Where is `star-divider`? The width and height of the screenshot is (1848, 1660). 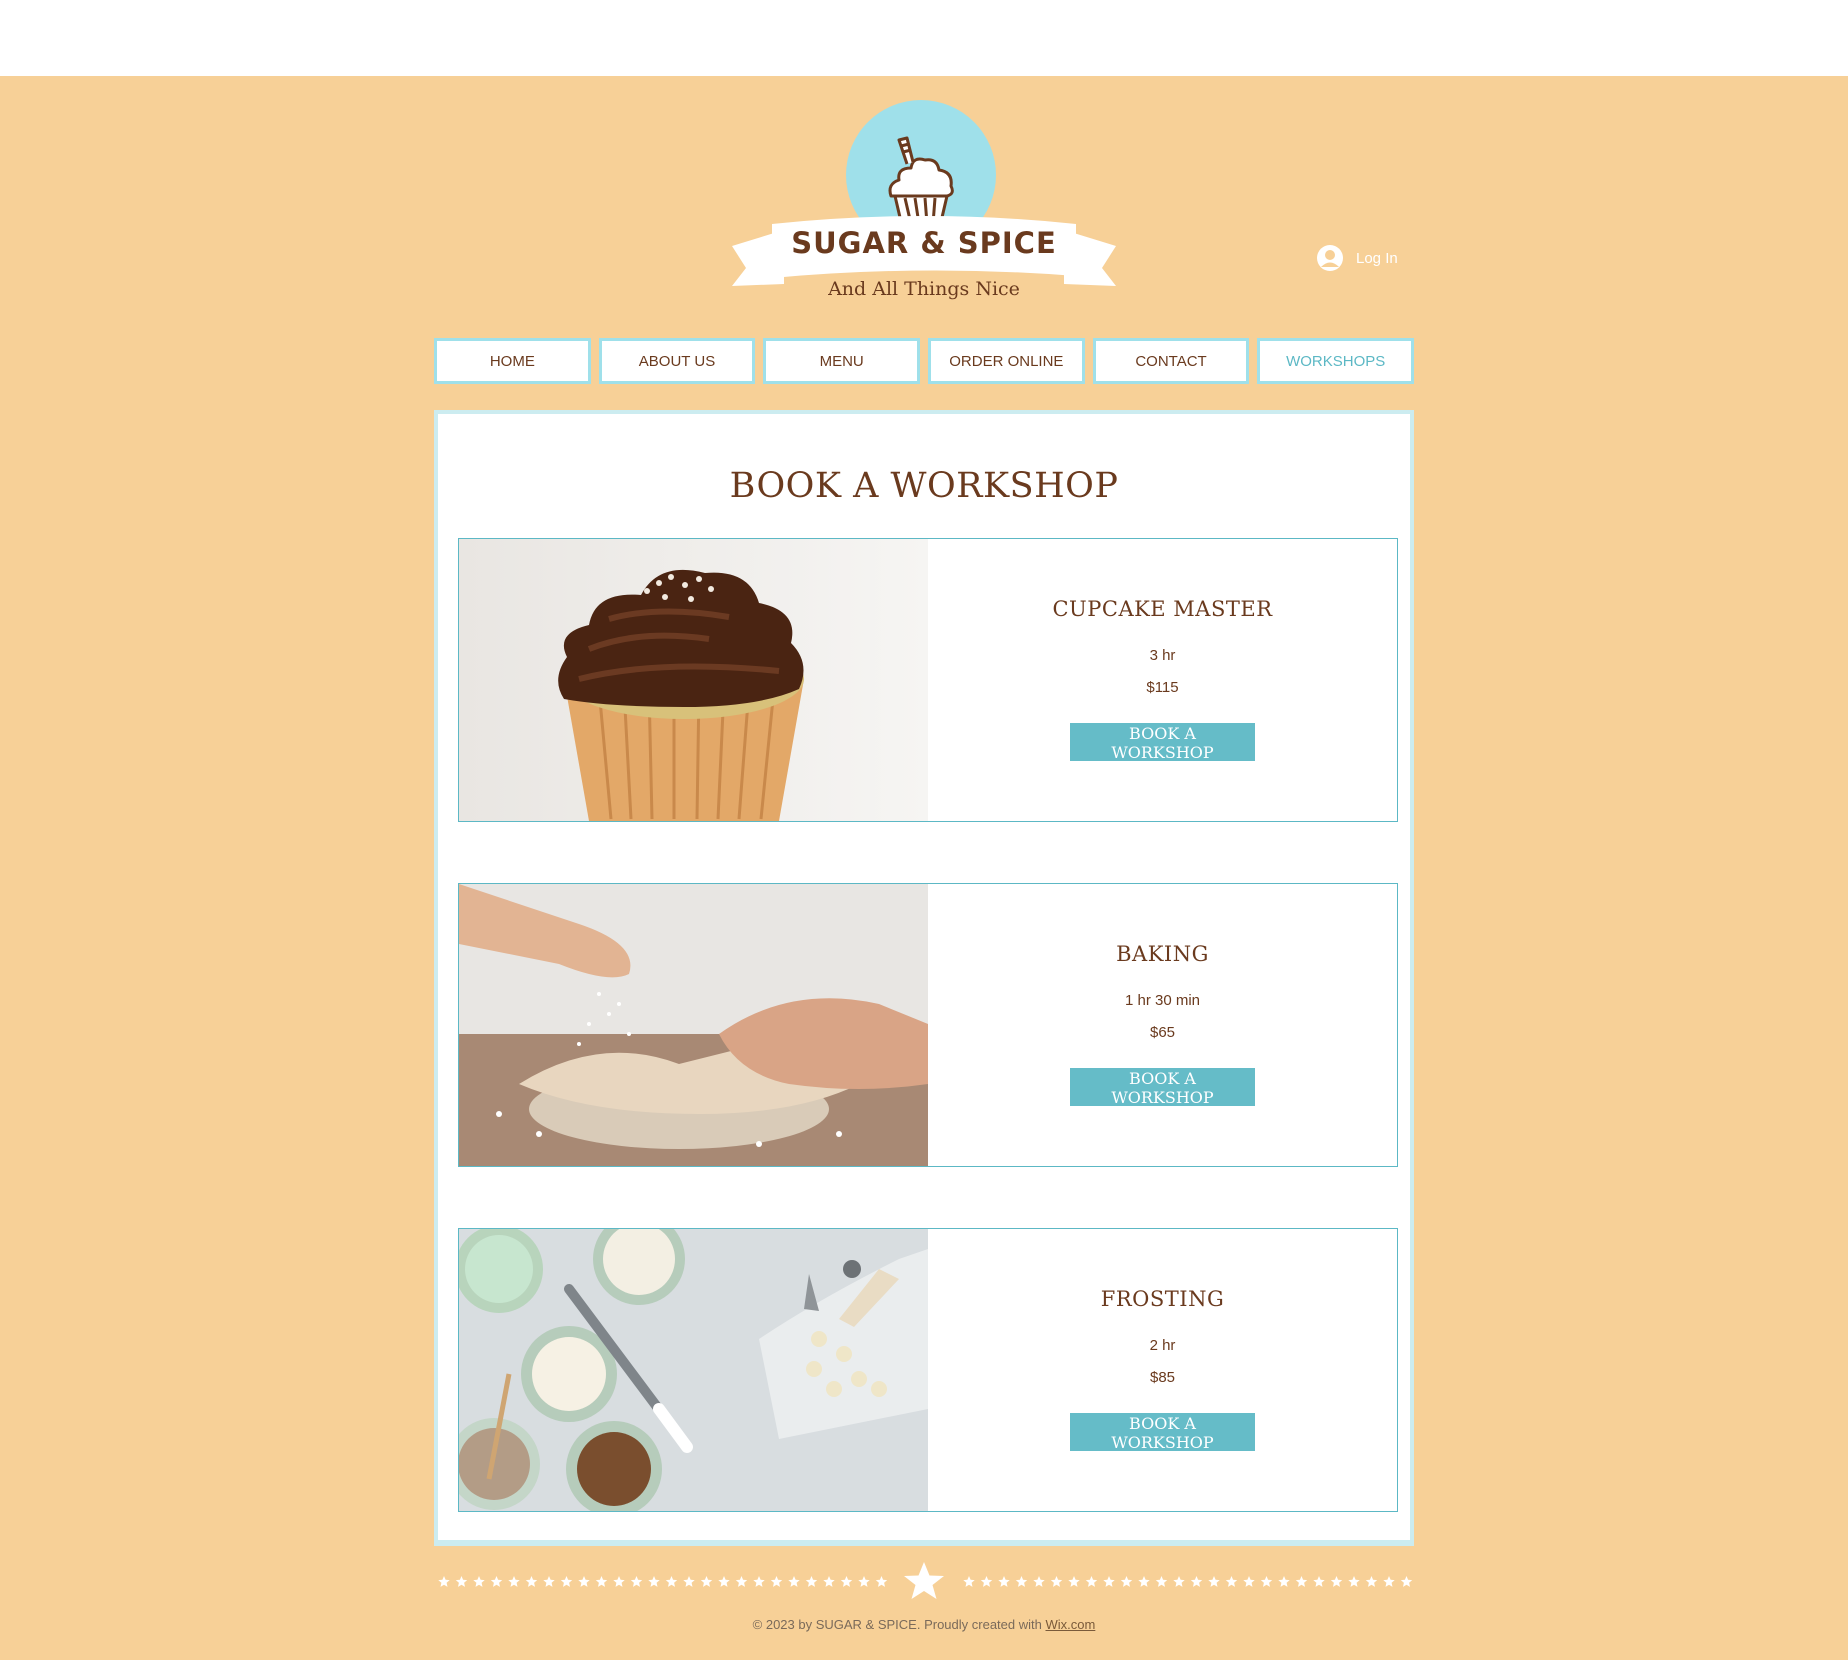 star-divider is located at coordinates (925, 1580).